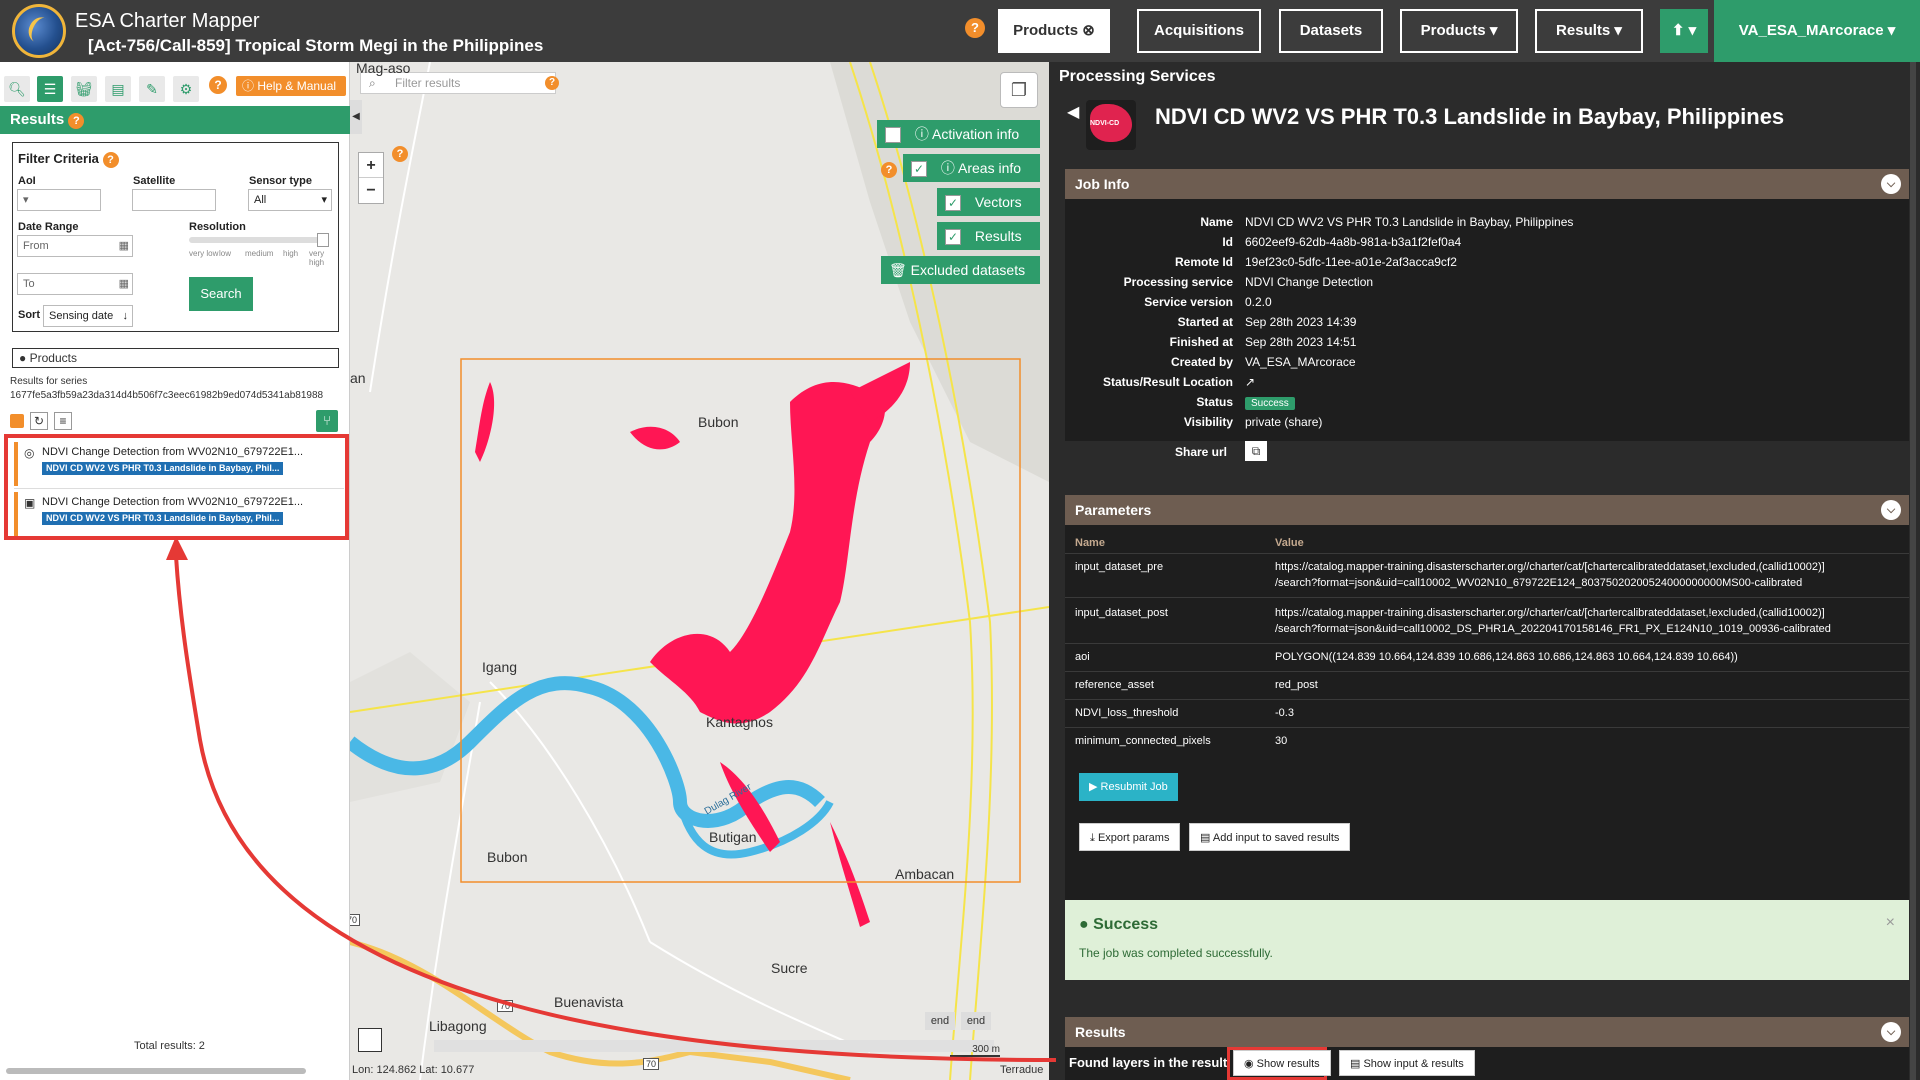 The image size is (1920, 1080). I want to click on vectors-toggle: ✓ Vectors, so click(988, 202).